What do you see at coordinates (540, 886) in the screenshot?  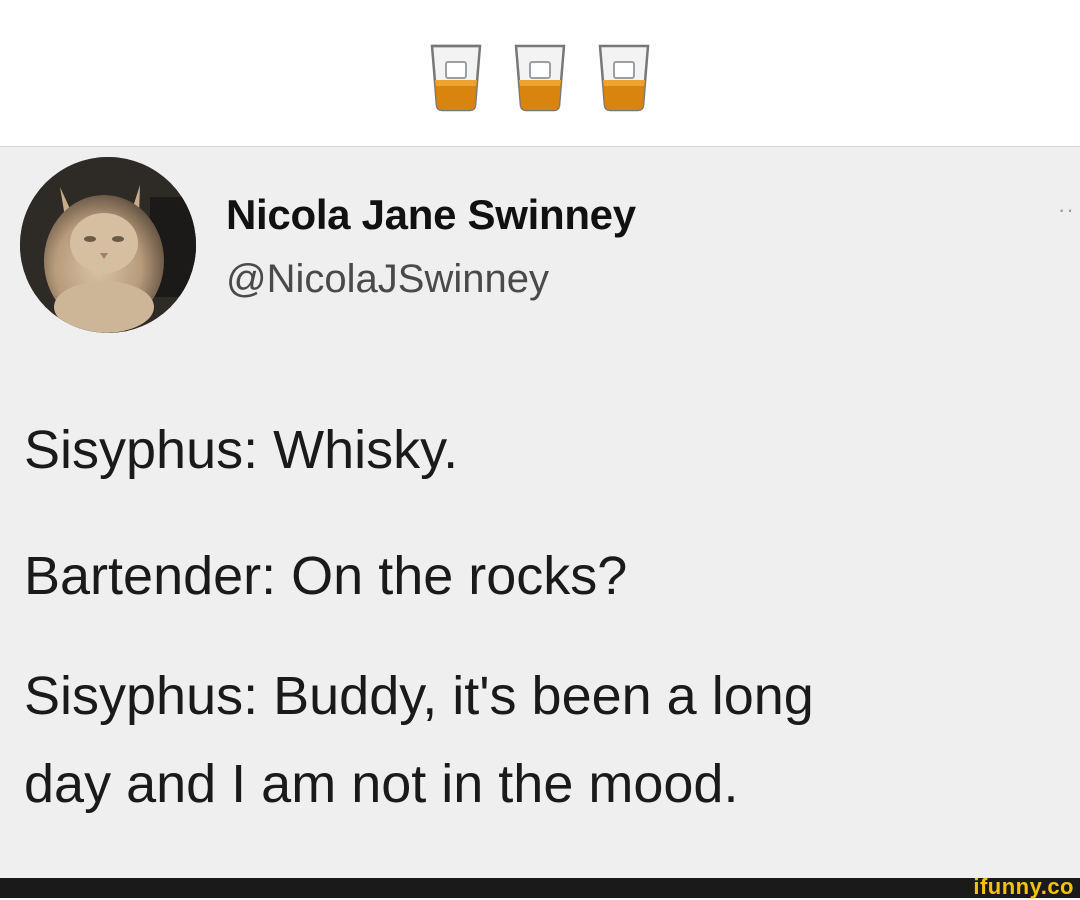 I see `footer-bar: ifunny.co` at bounding box center [540, 886].